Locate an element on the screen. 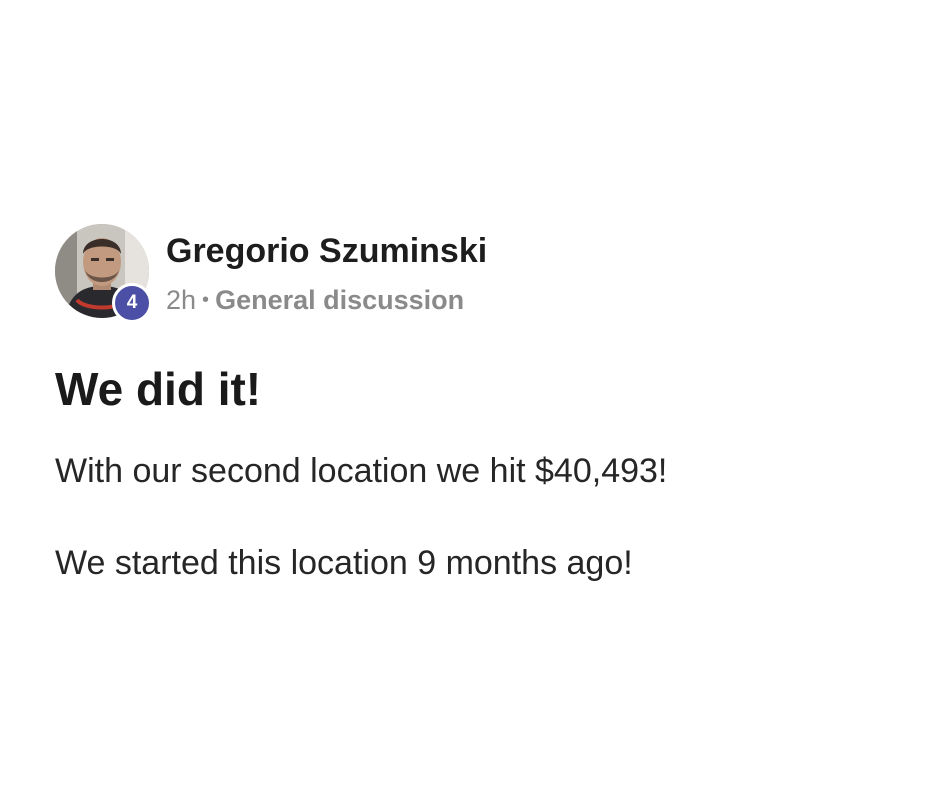  post-category-link: General discussion is located at coordinates (339, 300).